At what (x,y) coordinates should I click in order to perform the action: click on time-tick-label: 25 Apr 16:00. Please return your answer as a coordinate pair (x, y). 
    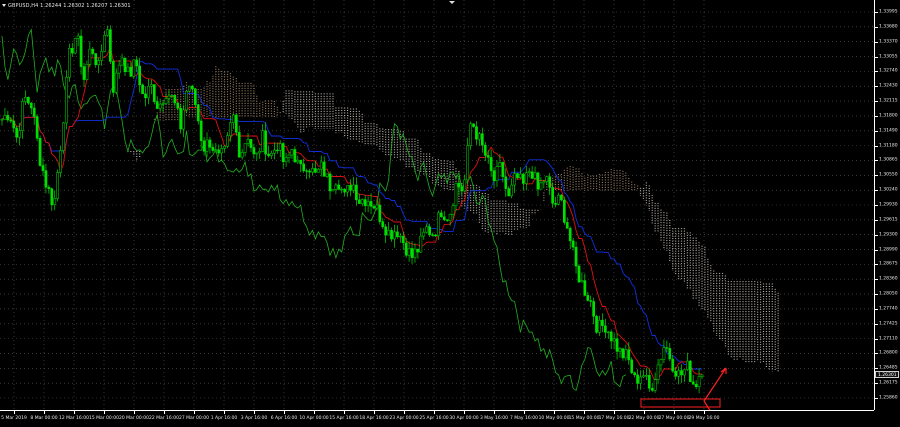
    Looking at the image, I should click on (434, 418).